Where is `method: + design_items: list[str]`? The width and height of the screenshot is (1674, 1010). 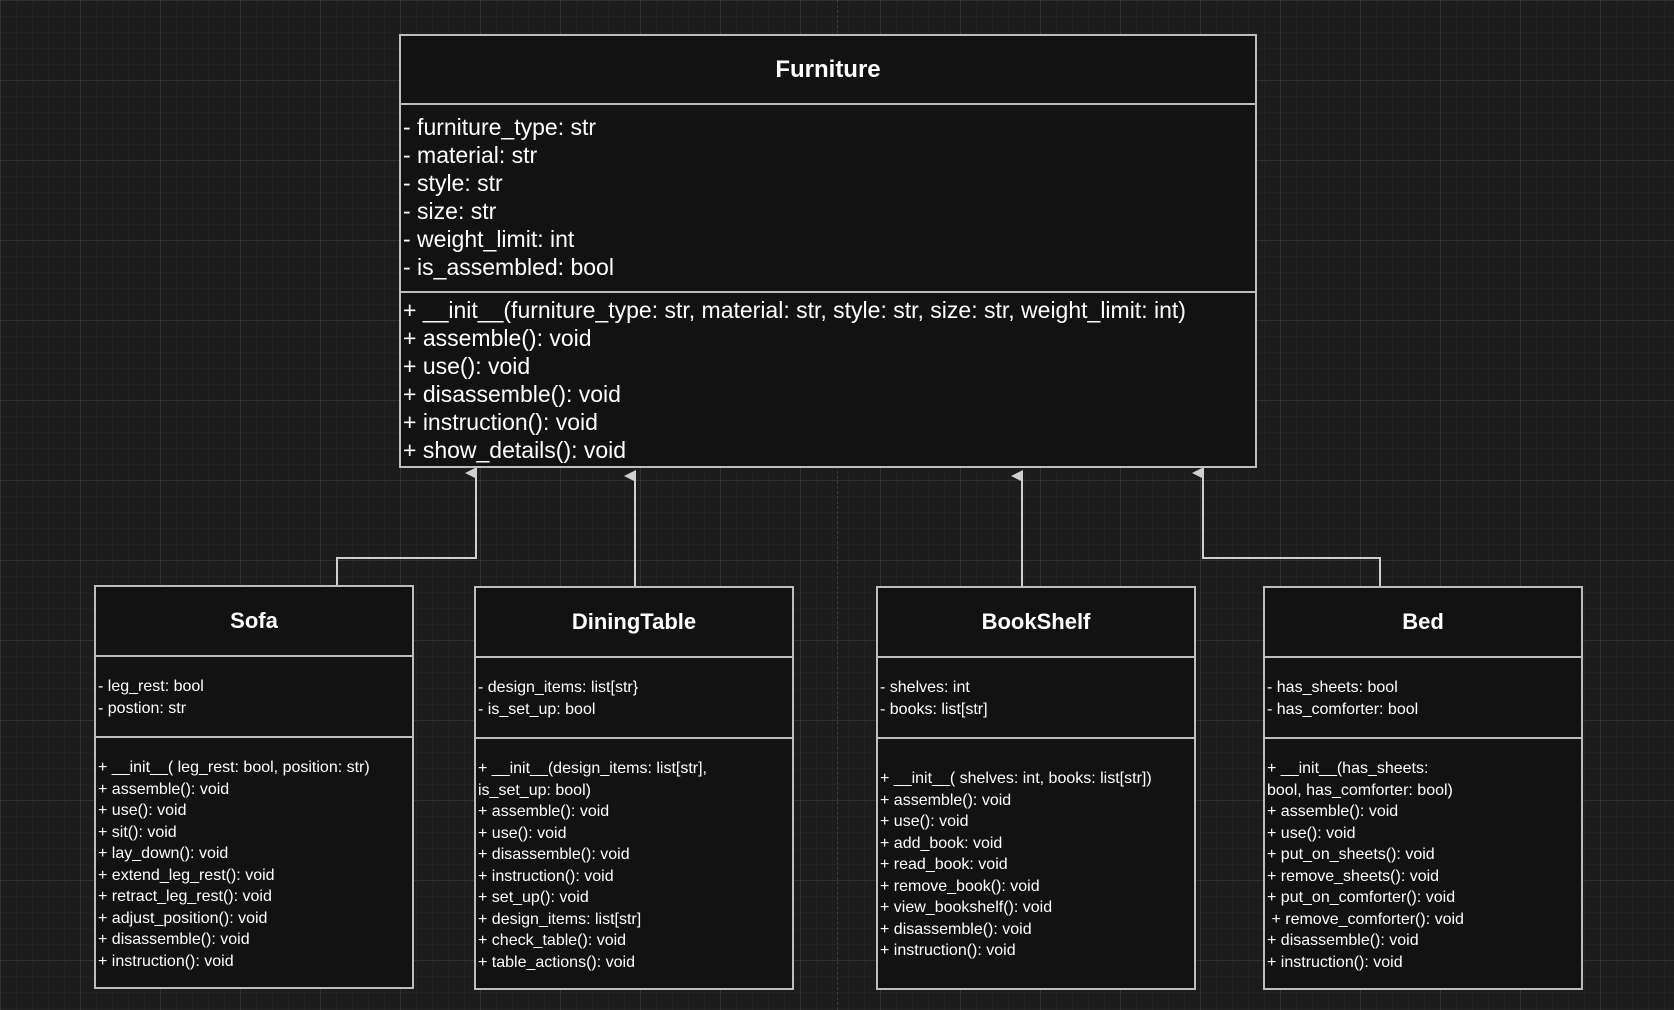
method: + design_items: list[str] is located at coordinates (560, 919).